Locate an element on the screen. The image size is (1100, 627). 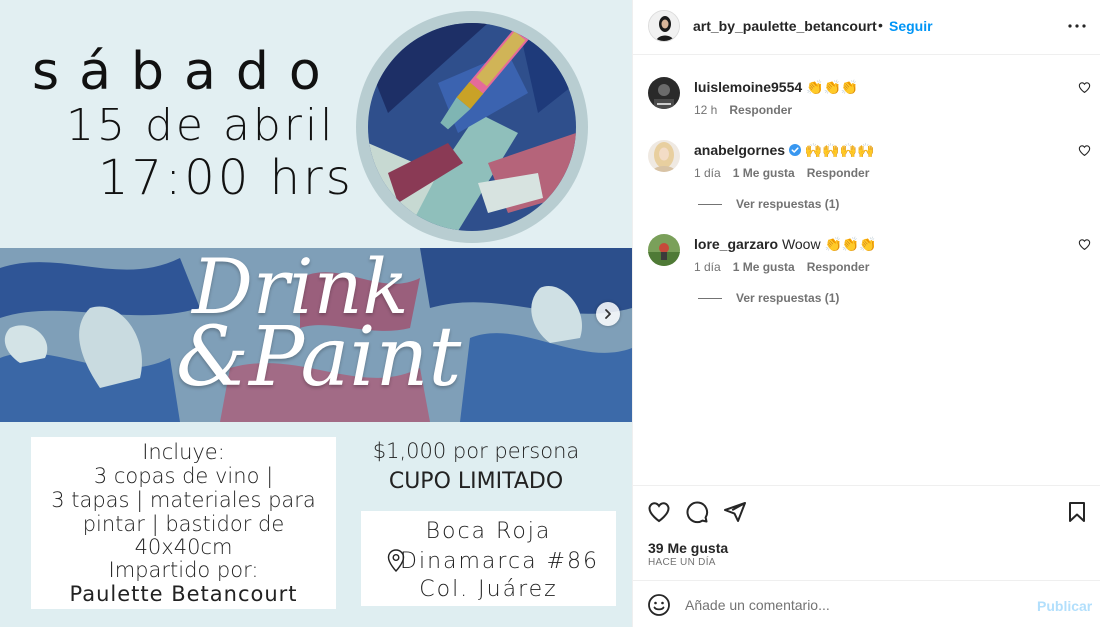
share-icon is located at coordinates (735, 512).